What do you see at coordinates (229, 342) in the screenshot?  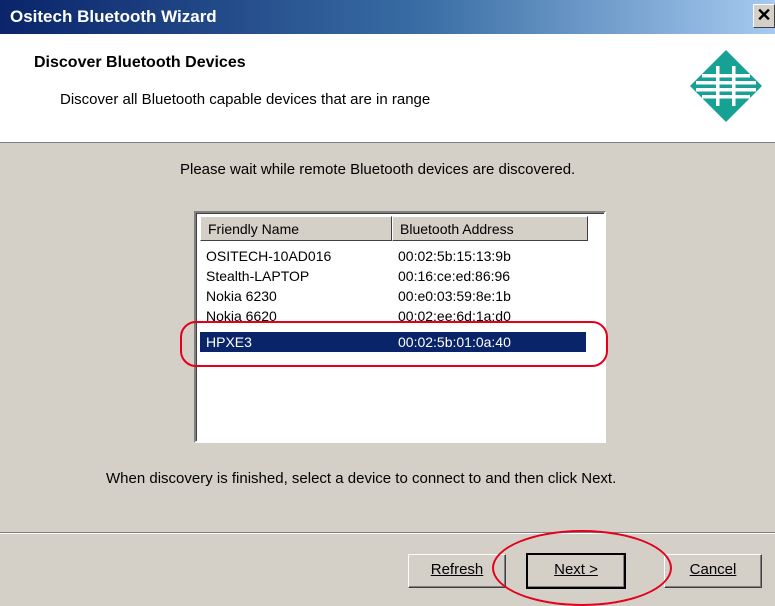 I see `device-name: HPXE3` at bounding box center [229, 342].